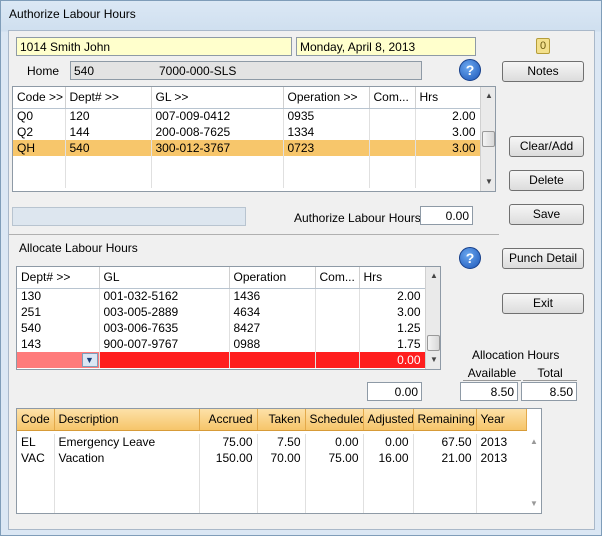 The height and width of the screenshot is (536, 602). I want to click on cell-dept: 251, so click(58, 312).